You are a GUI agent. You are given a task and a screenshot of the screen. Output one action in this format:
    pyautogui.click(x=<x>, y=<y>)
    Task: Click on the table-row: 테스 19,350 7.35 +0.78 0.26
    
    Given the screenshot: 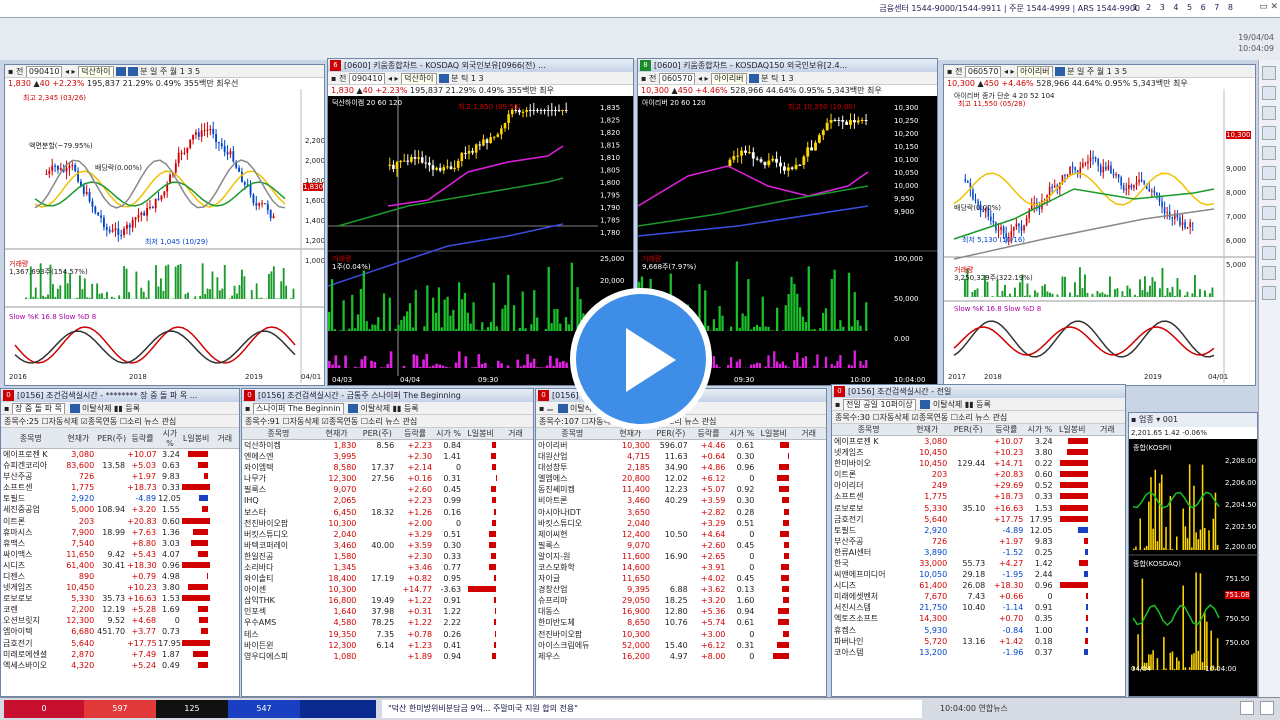 What is the action you would take?
    pyautogui.click(x=387, y=634)
    